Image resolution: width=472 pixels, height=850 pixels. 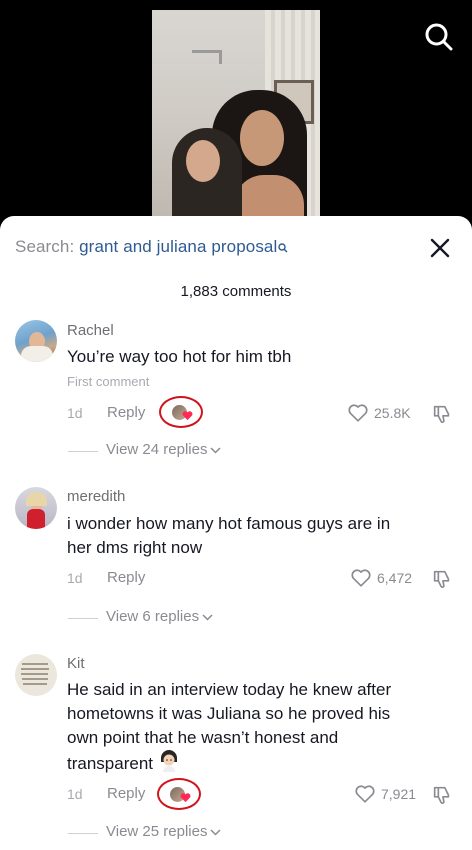 I want to click on search-query-link: grant and juliana proposal, so click(x=178, y=246).